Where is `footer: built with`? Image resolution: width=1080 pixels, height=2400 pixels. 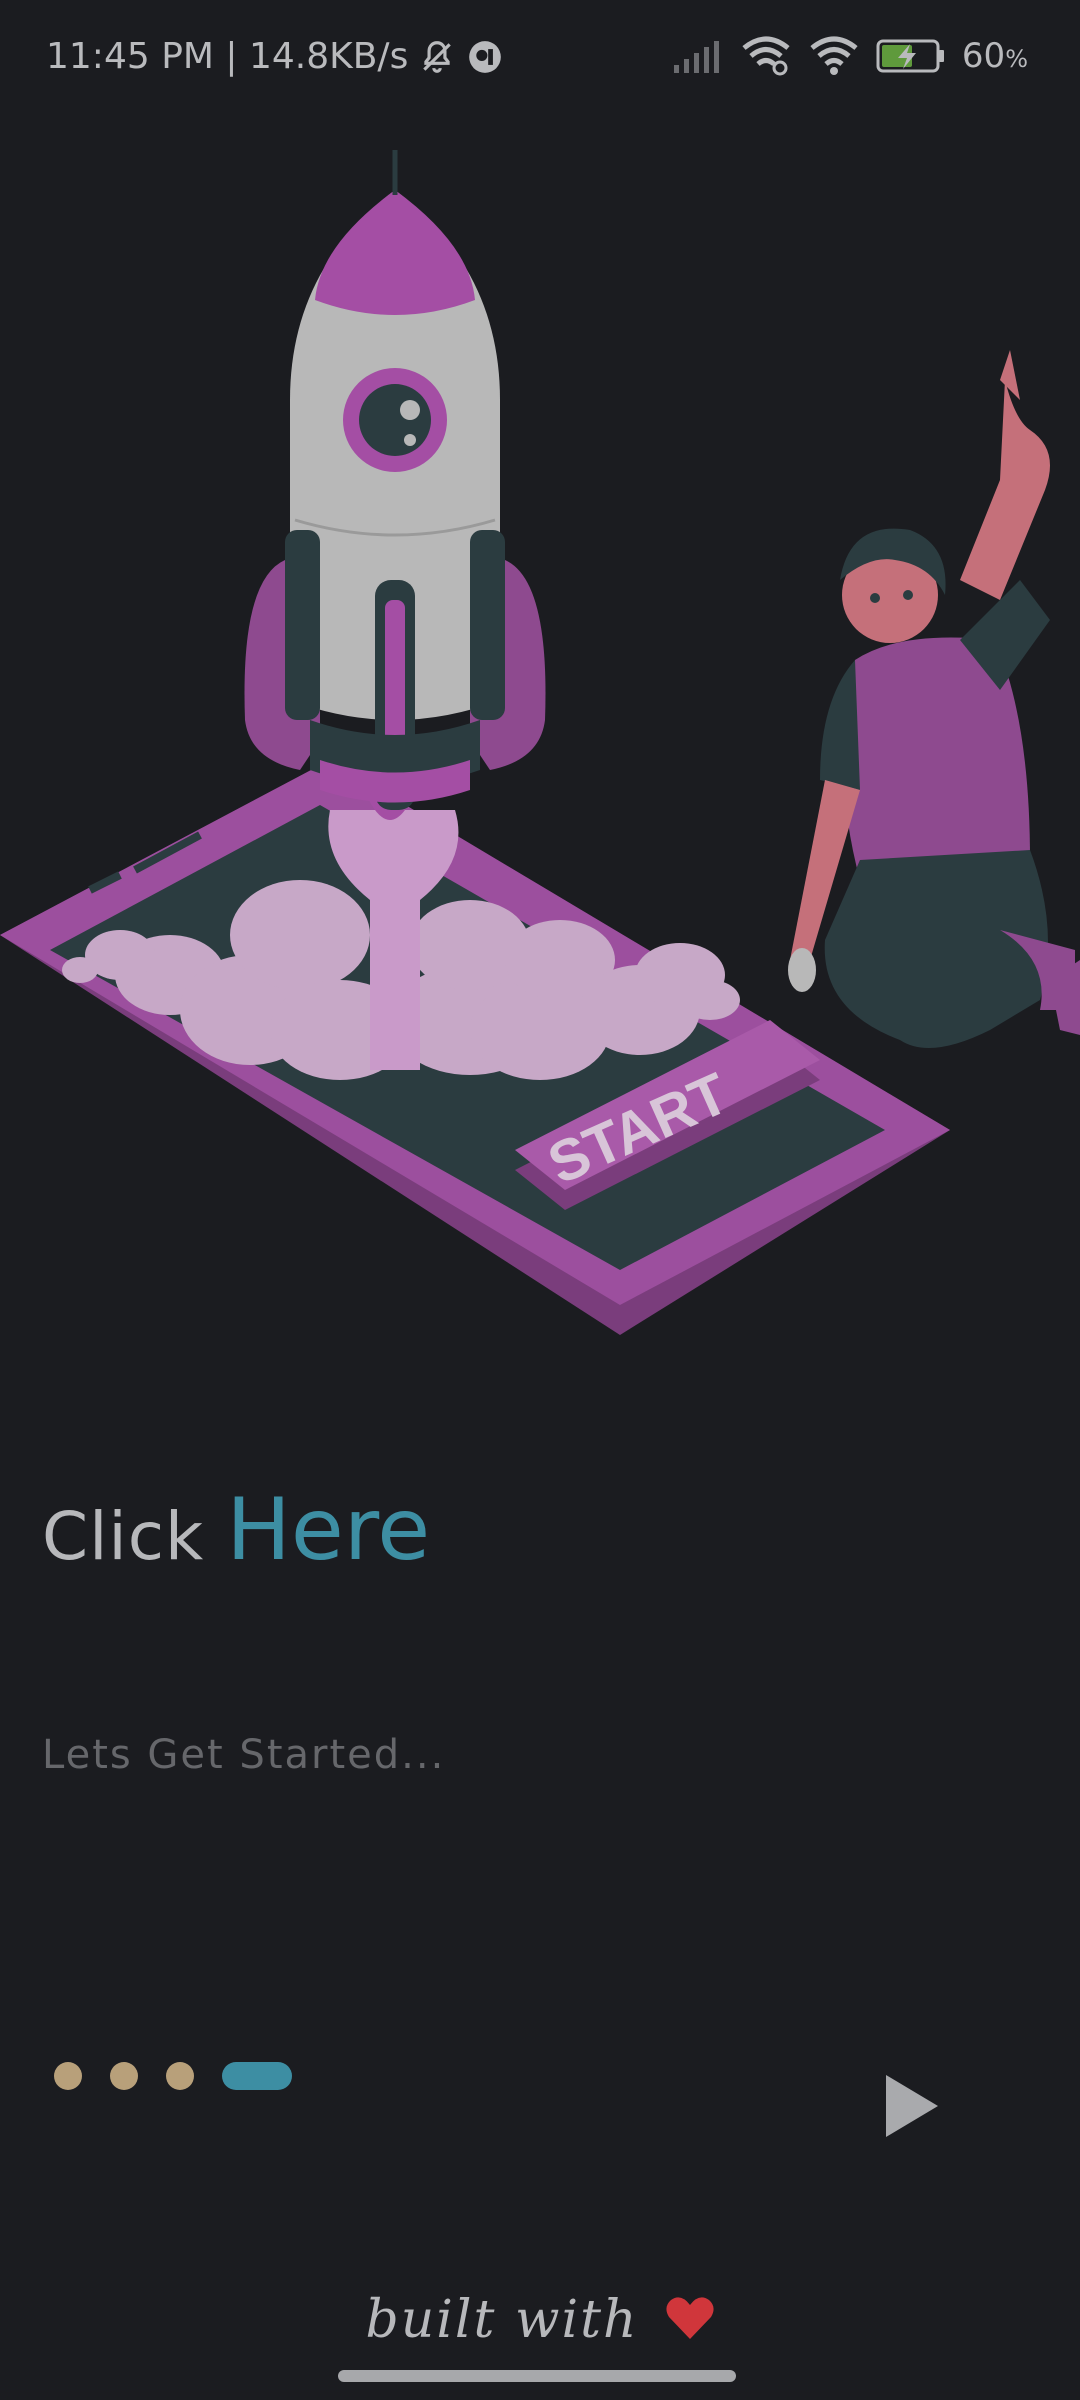 footer: built with is located at coordinates (540, 2320).